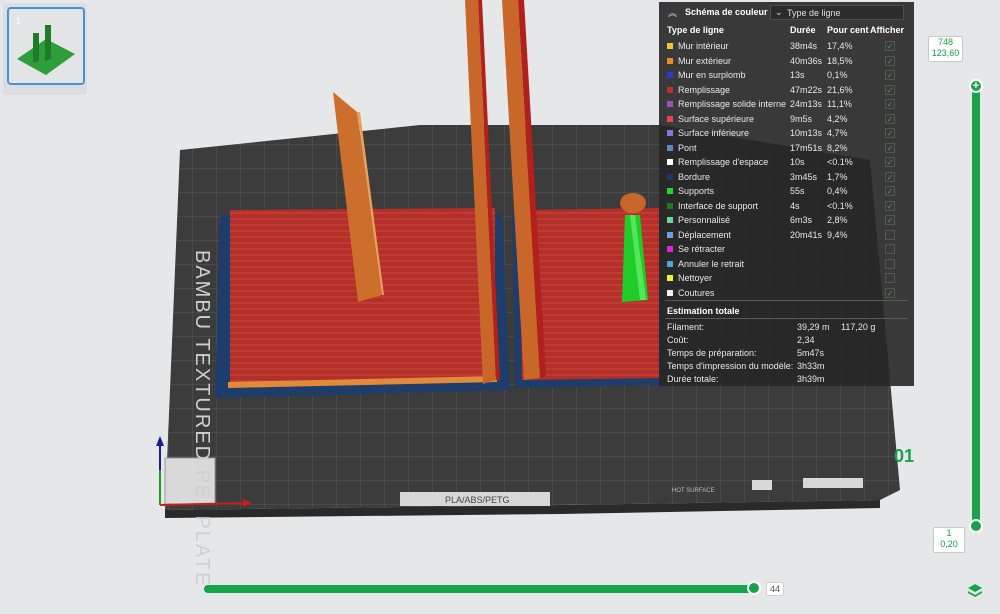  What do you see at coordinates (813, 327) in the screenshot?
I see `estimation-value: 39,29 m` at bounding box center [813, 327].